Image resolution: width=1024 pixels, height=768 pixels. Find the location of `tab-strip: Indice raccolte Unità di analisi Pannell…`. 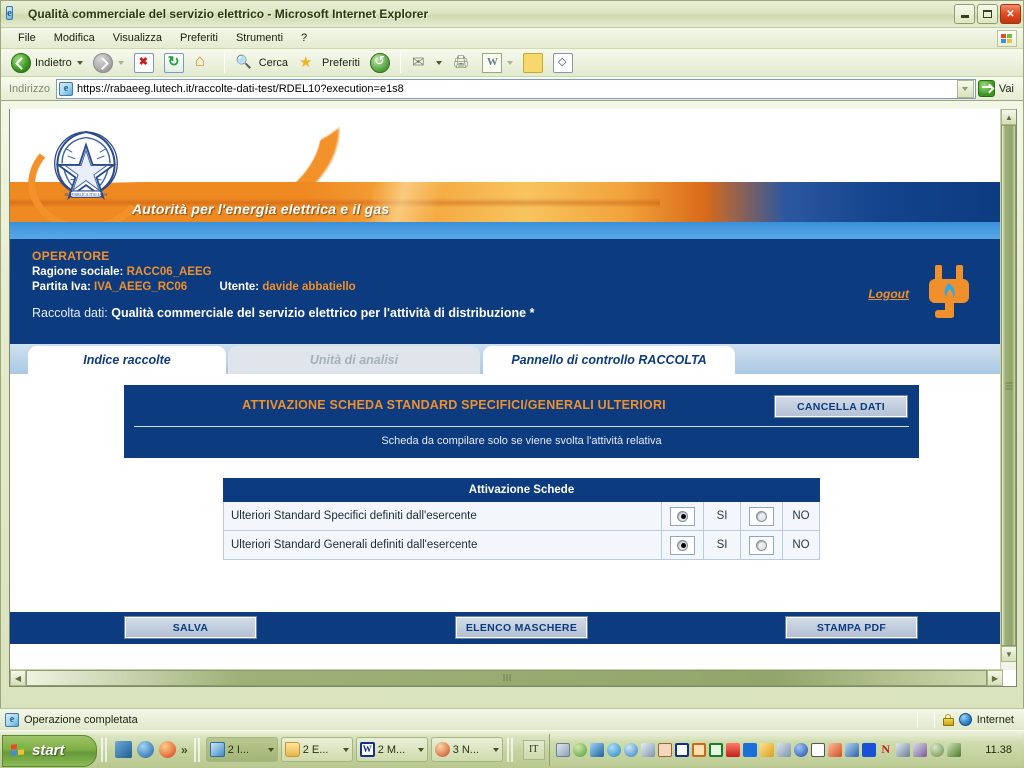

tab-strip: Indice raccolte Unità di analisi Pannell… is located at coordinates (506, 359).